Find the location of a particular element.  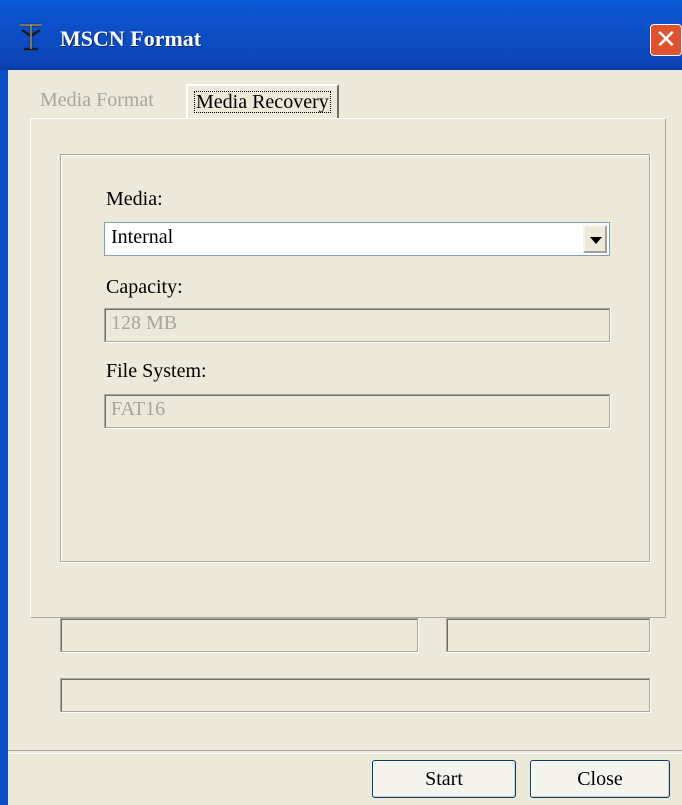

media-dropdown-value: Internal is located at coordinates (142, 237).